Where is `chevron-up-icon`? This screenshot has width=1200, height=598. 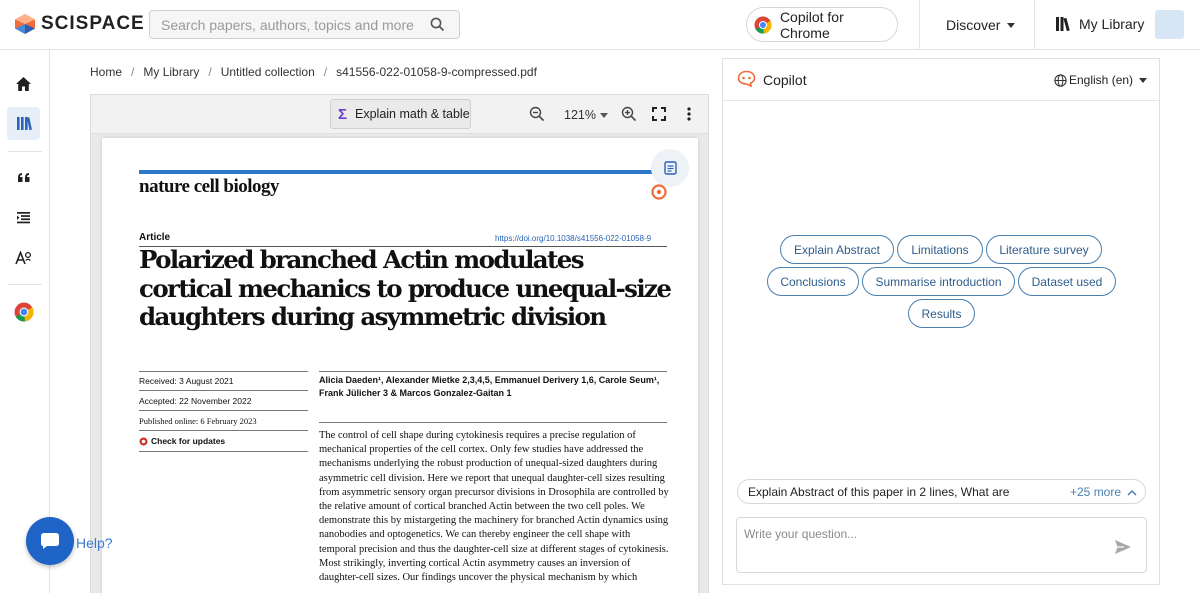 chevron-up-icon is located at coordinates (1132, 492).